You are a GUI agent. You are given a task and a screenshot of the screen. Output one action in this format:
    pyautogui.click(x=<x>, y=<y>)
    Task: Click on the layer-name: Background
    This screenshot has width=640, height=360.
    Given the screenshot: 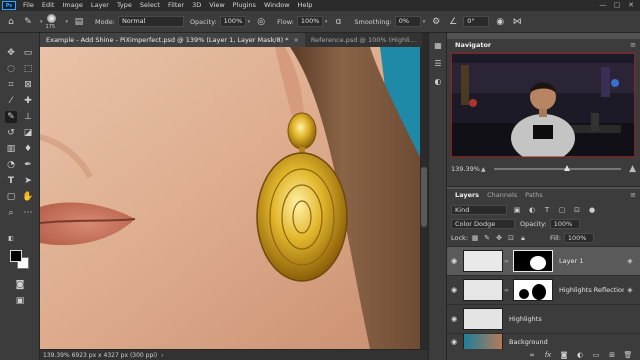 What is the action you would take?
    pyautogui.click(x=574, y=342)
    